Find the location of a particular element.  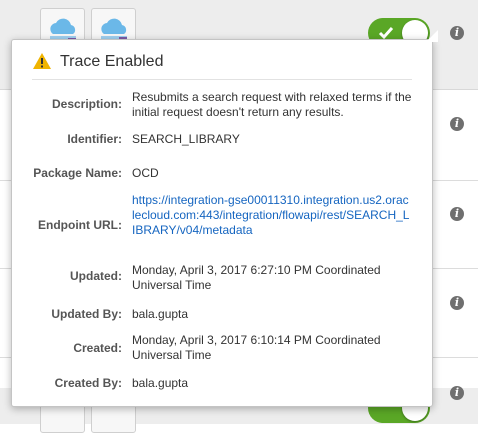

created-label: Created: is located at coordinates (97, 348).